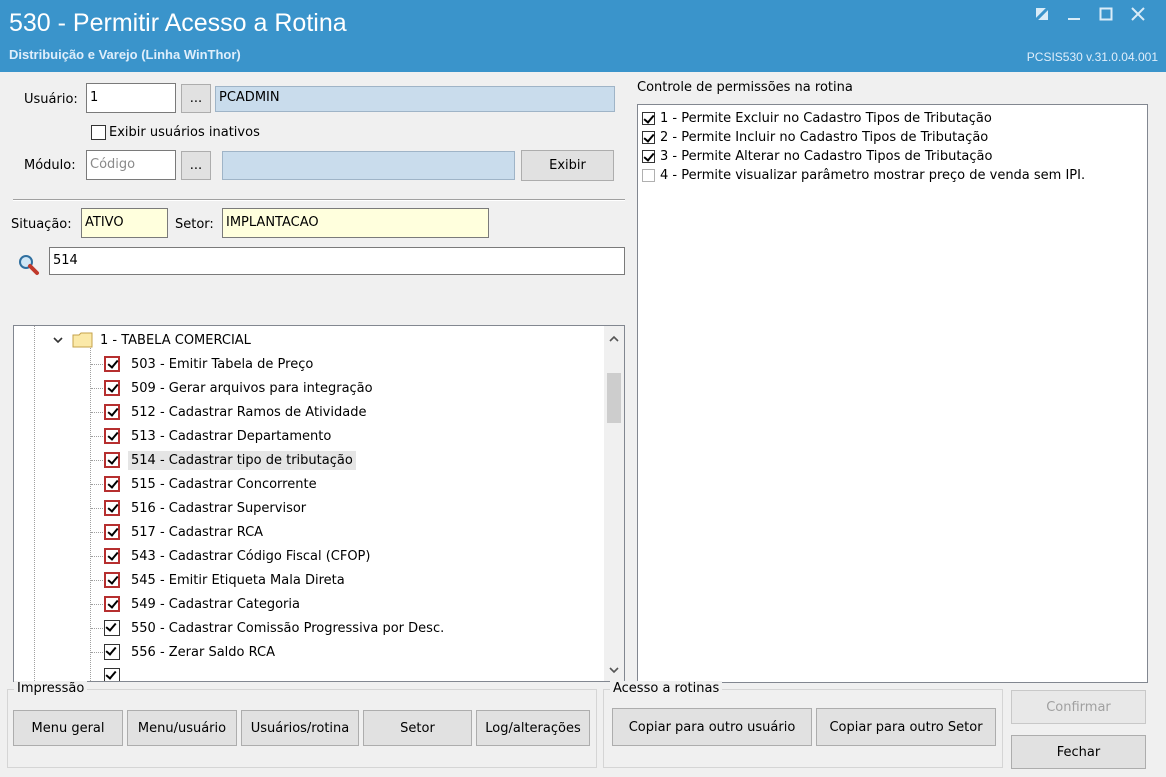  I want to click on scroll-thumb, so click(614, 398).